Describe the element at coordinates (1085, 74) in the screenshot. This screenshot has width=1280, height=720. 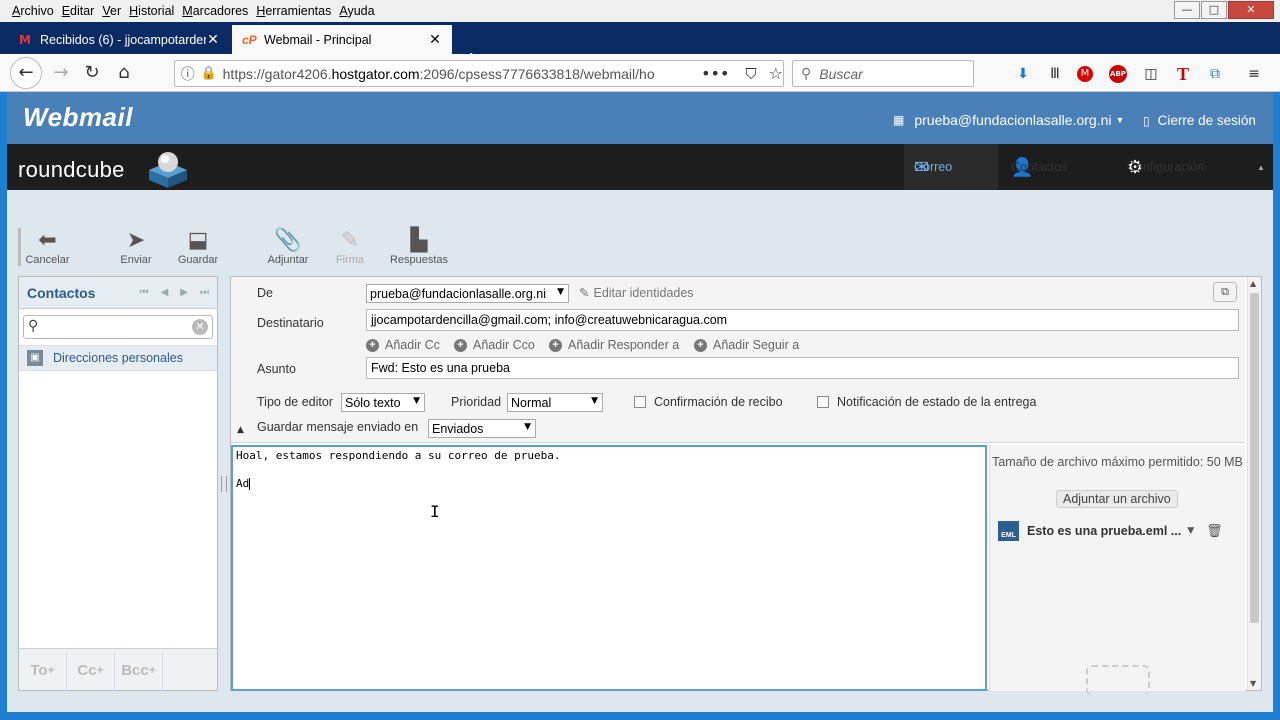
I see `extension-red-icon: M` at that location.